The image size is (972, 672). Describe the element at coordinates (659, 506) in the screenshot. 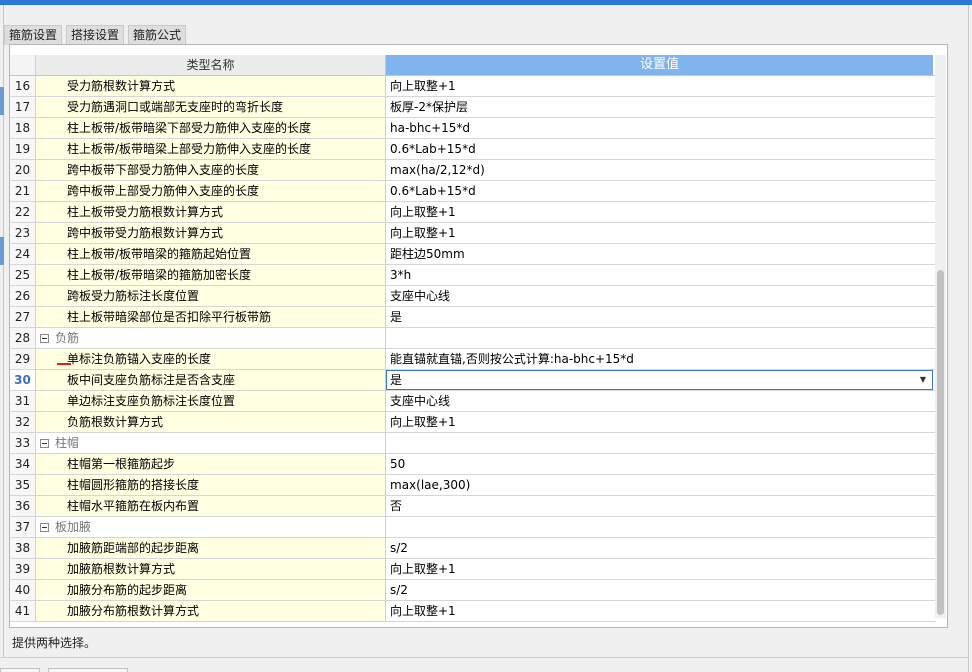

I see `setting-value-cell: 否` at that location.